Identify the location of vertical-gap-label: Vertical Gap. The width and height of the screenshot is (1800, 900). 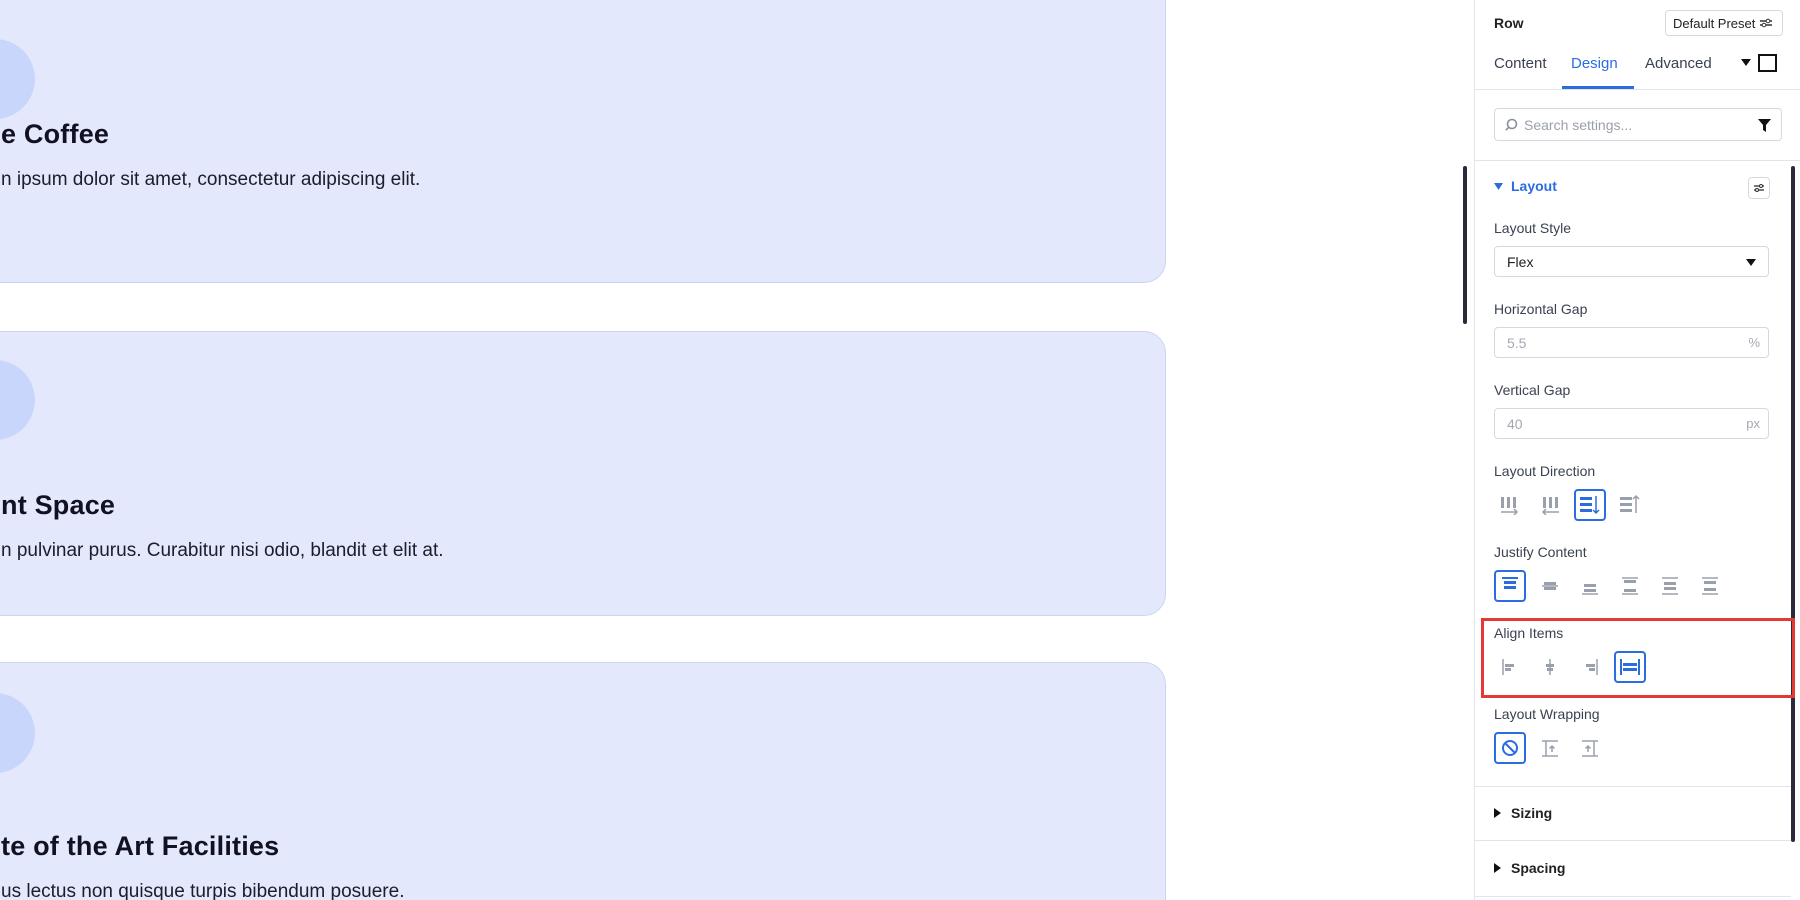
(1532, 390).